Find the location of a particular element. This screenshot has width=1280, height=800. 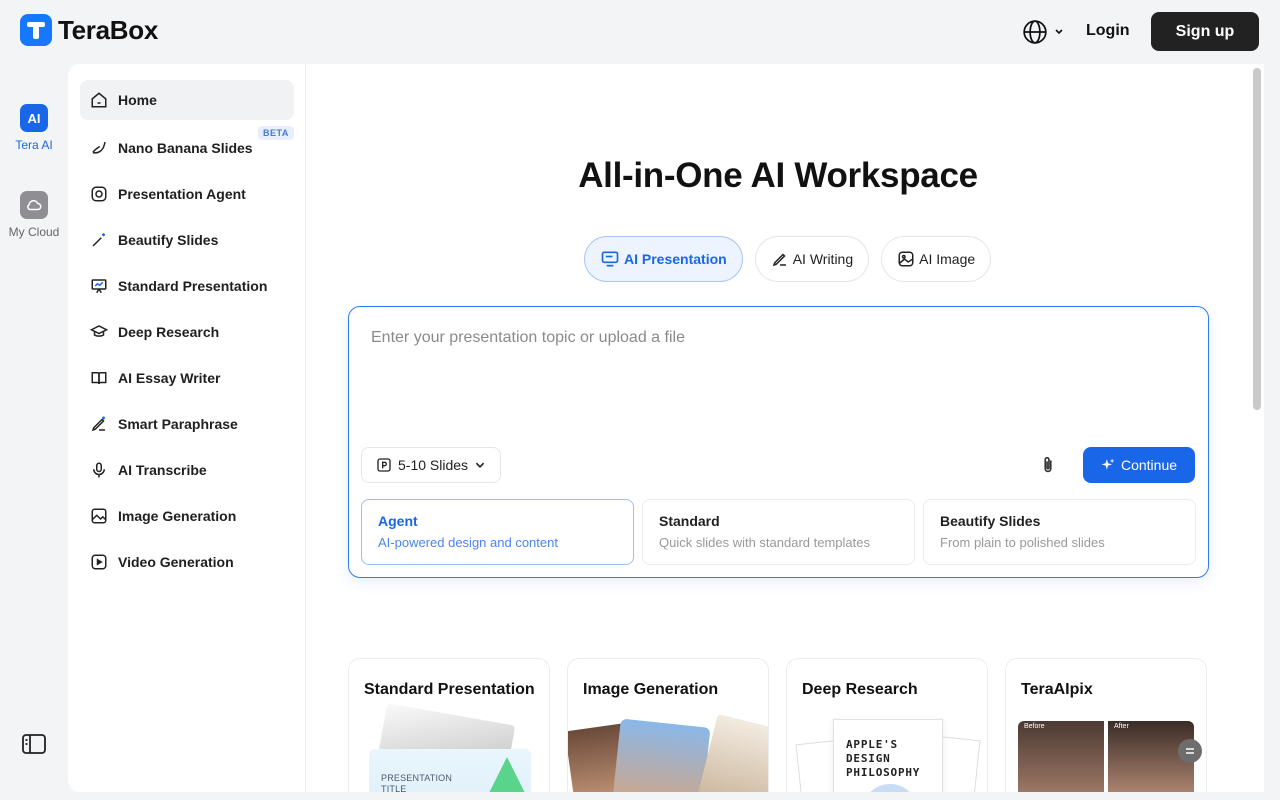

slides-p-icon is located at coordinates (384, 465).